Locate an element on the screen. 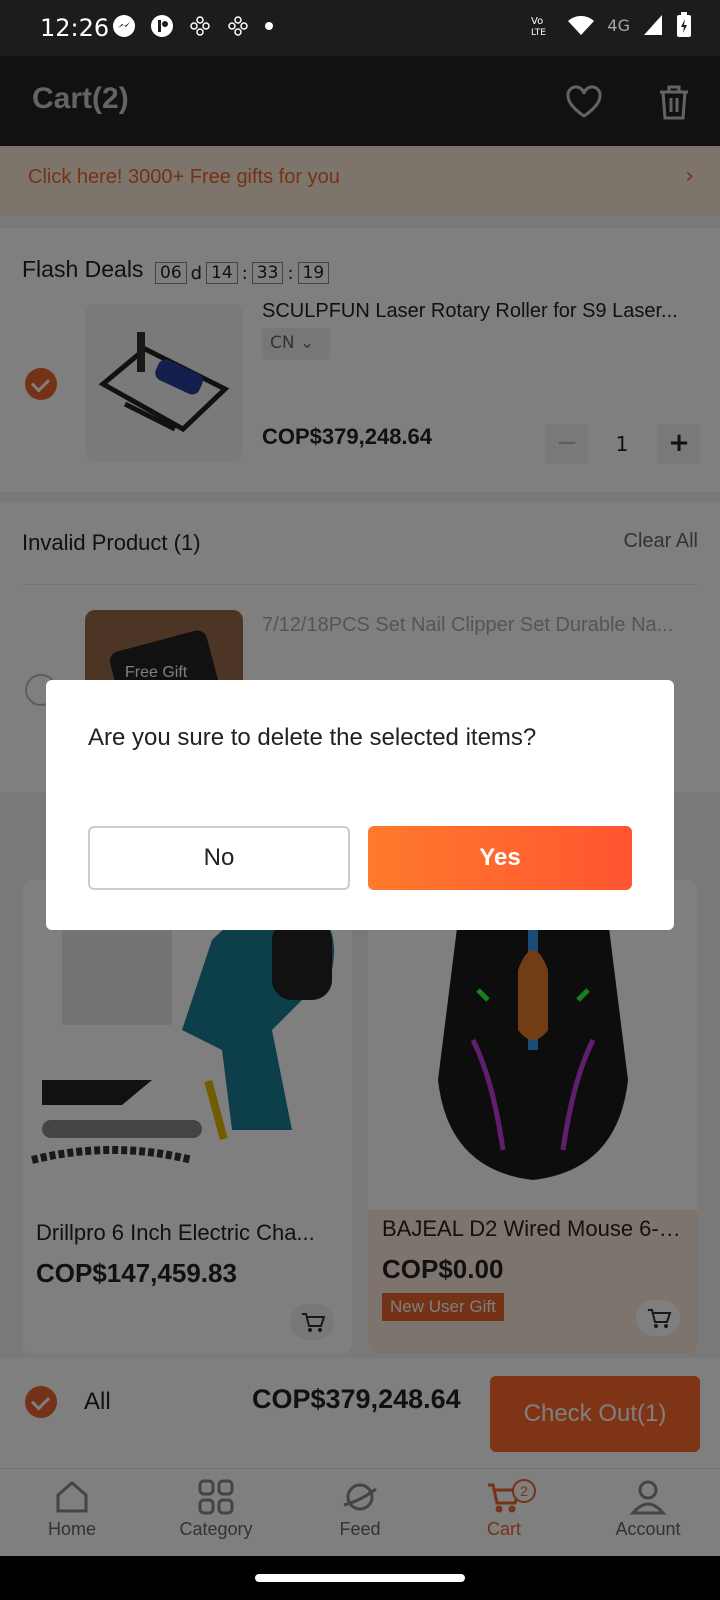  notification-icons is located at coordinates (193, 26).